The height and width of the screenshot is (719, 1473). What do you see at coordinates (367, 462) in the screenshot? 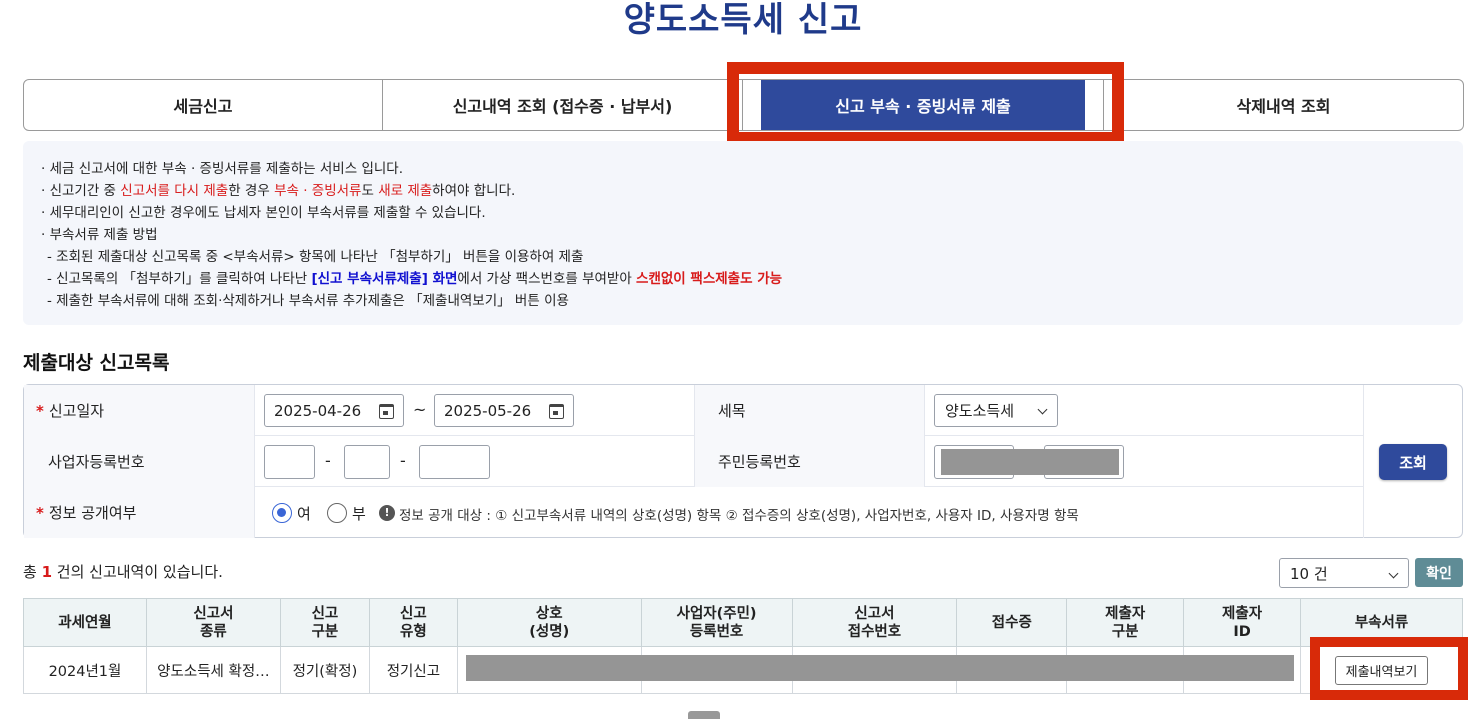
I see `biz-no-part2-input` at bounding box center [367, 462].